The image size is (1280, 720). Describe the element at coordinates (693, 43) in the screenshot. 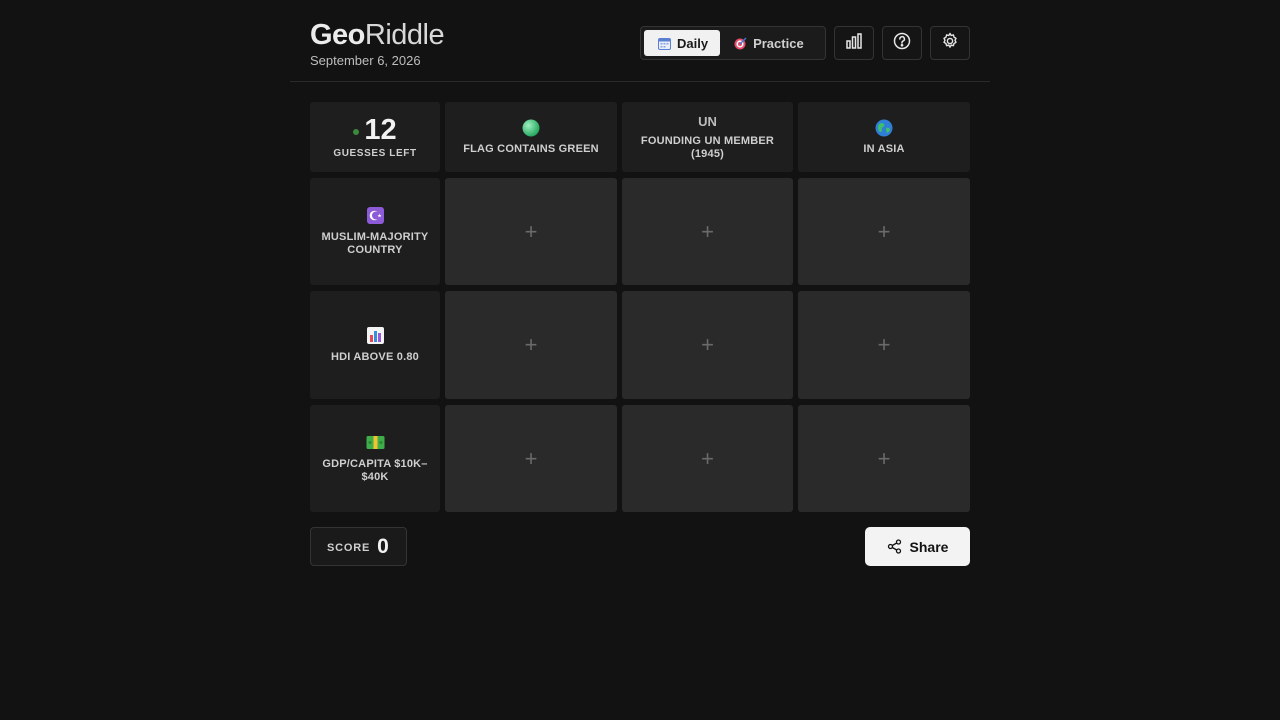

I see `daily-mode-label: Daily` at that location.